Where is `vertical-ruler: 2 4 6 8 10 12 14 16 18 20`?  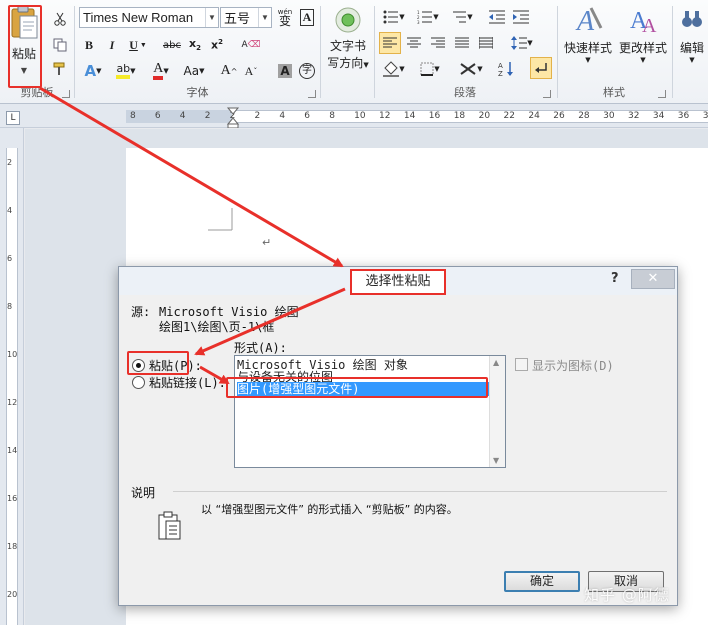 vertical-ruler: 2 4 6 8 10 12 14 16 18 20 is located at coordinates (12, 376).